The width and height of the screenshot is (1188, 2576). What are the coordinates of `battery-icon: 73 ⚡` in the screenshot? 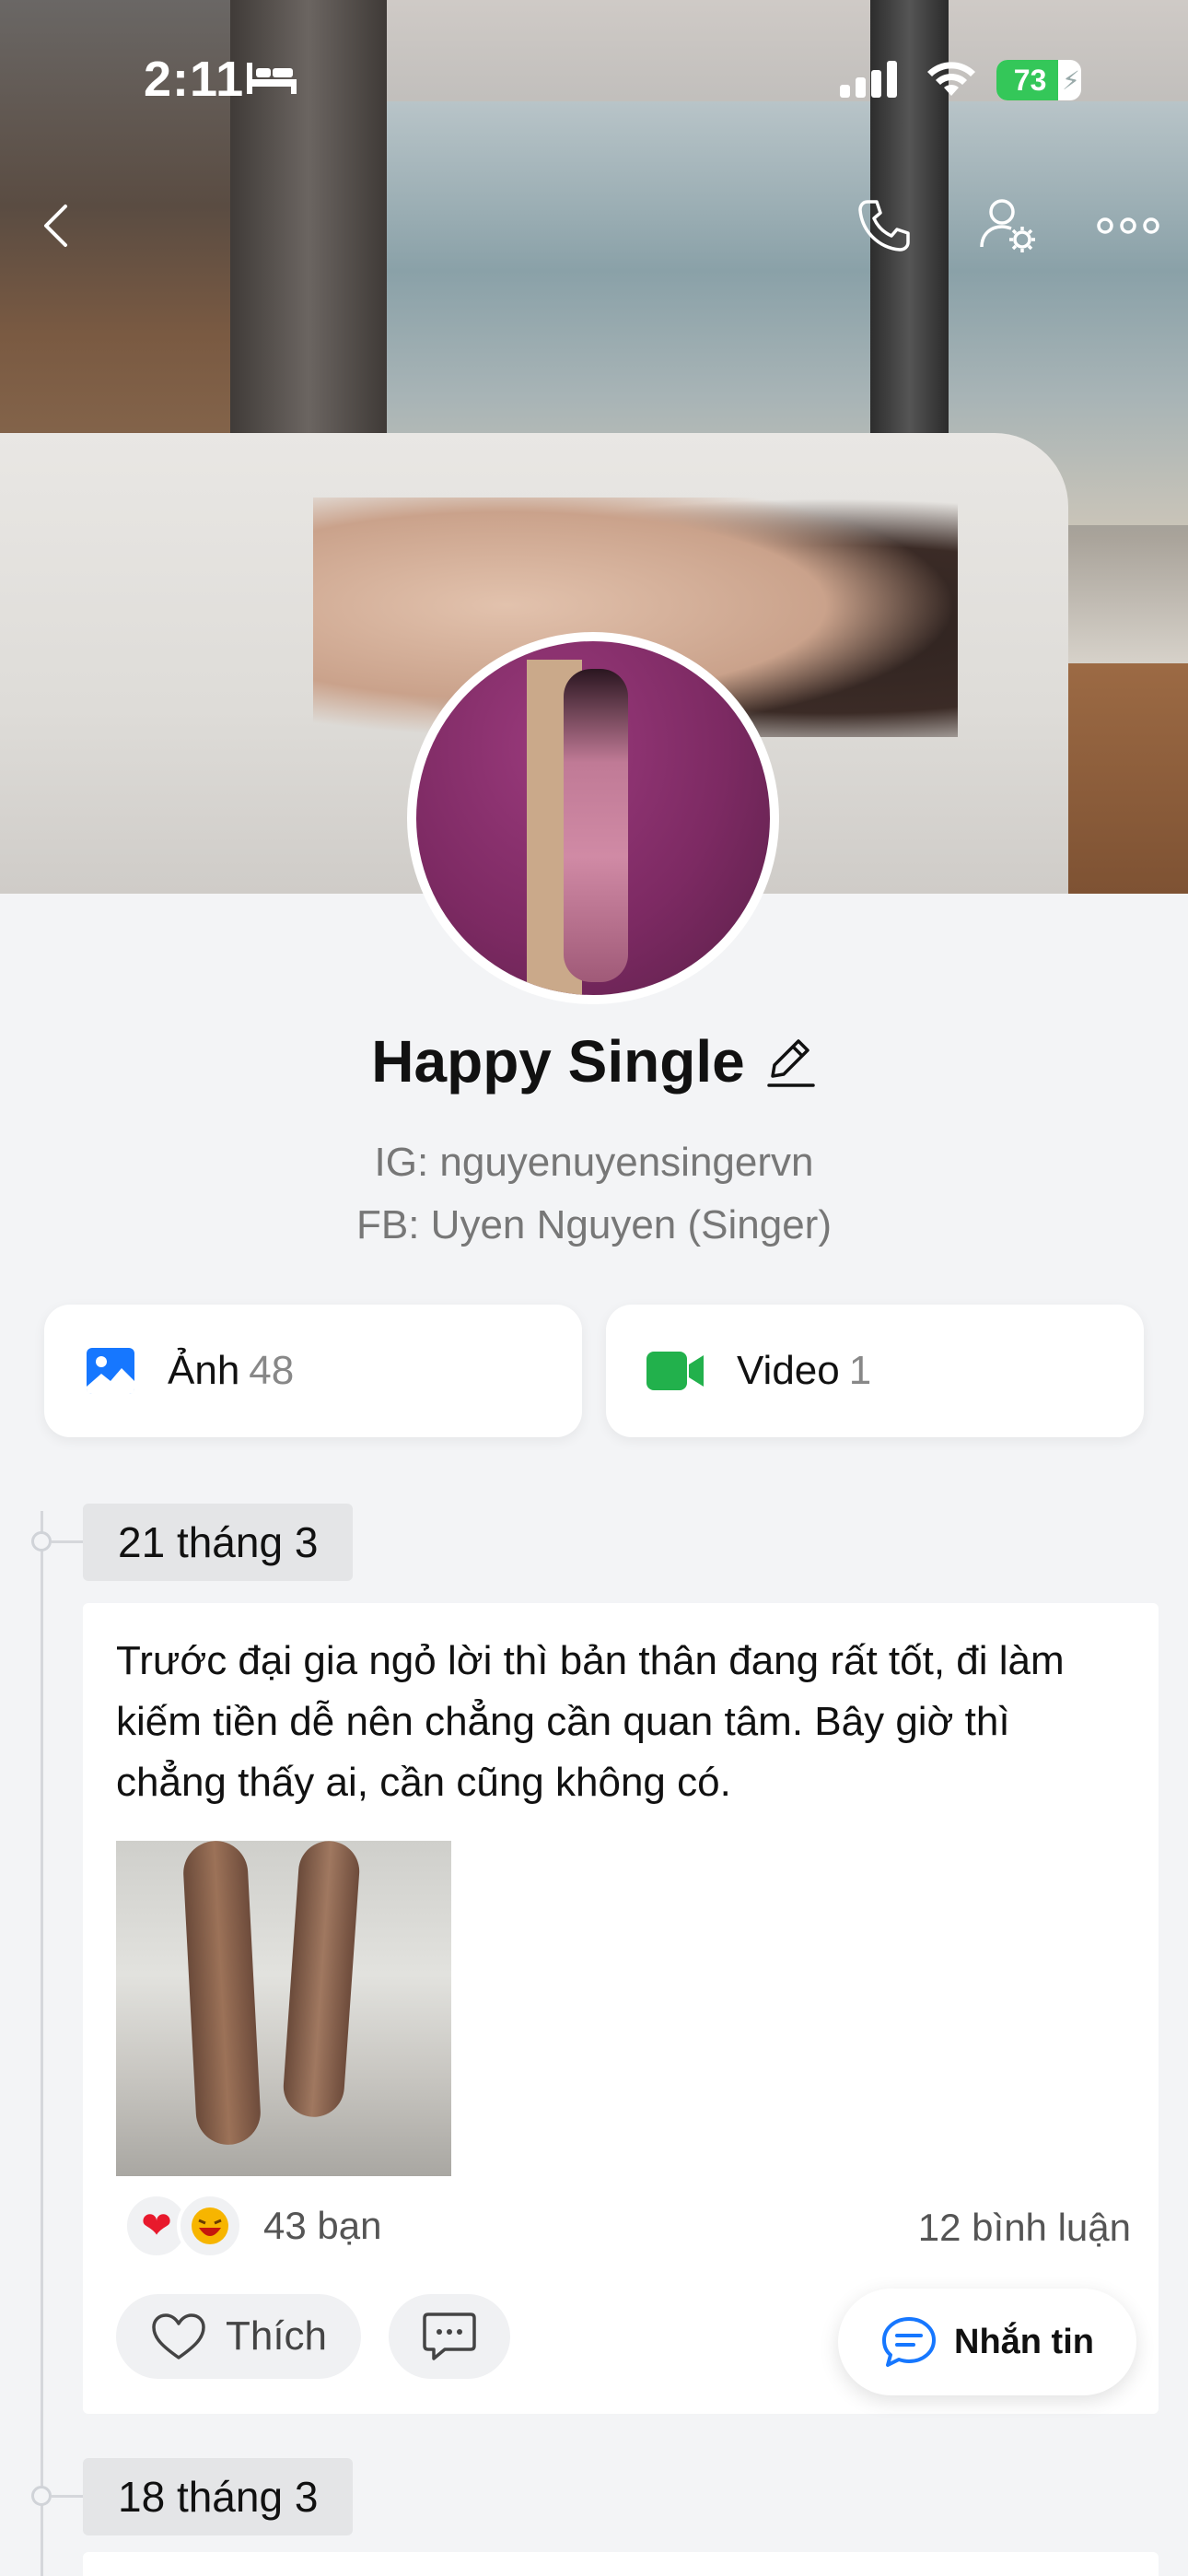 It's located at (1038, 80).